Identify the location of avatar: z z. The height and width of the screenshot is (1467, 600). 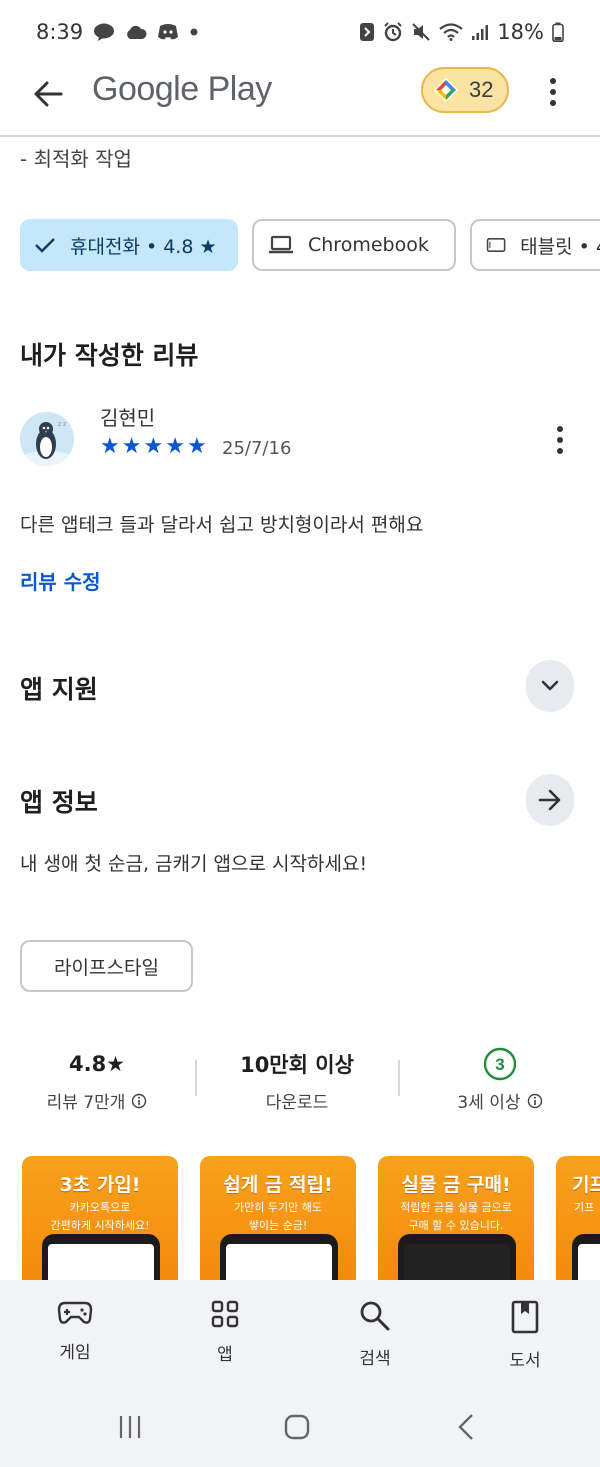
(47, 439).